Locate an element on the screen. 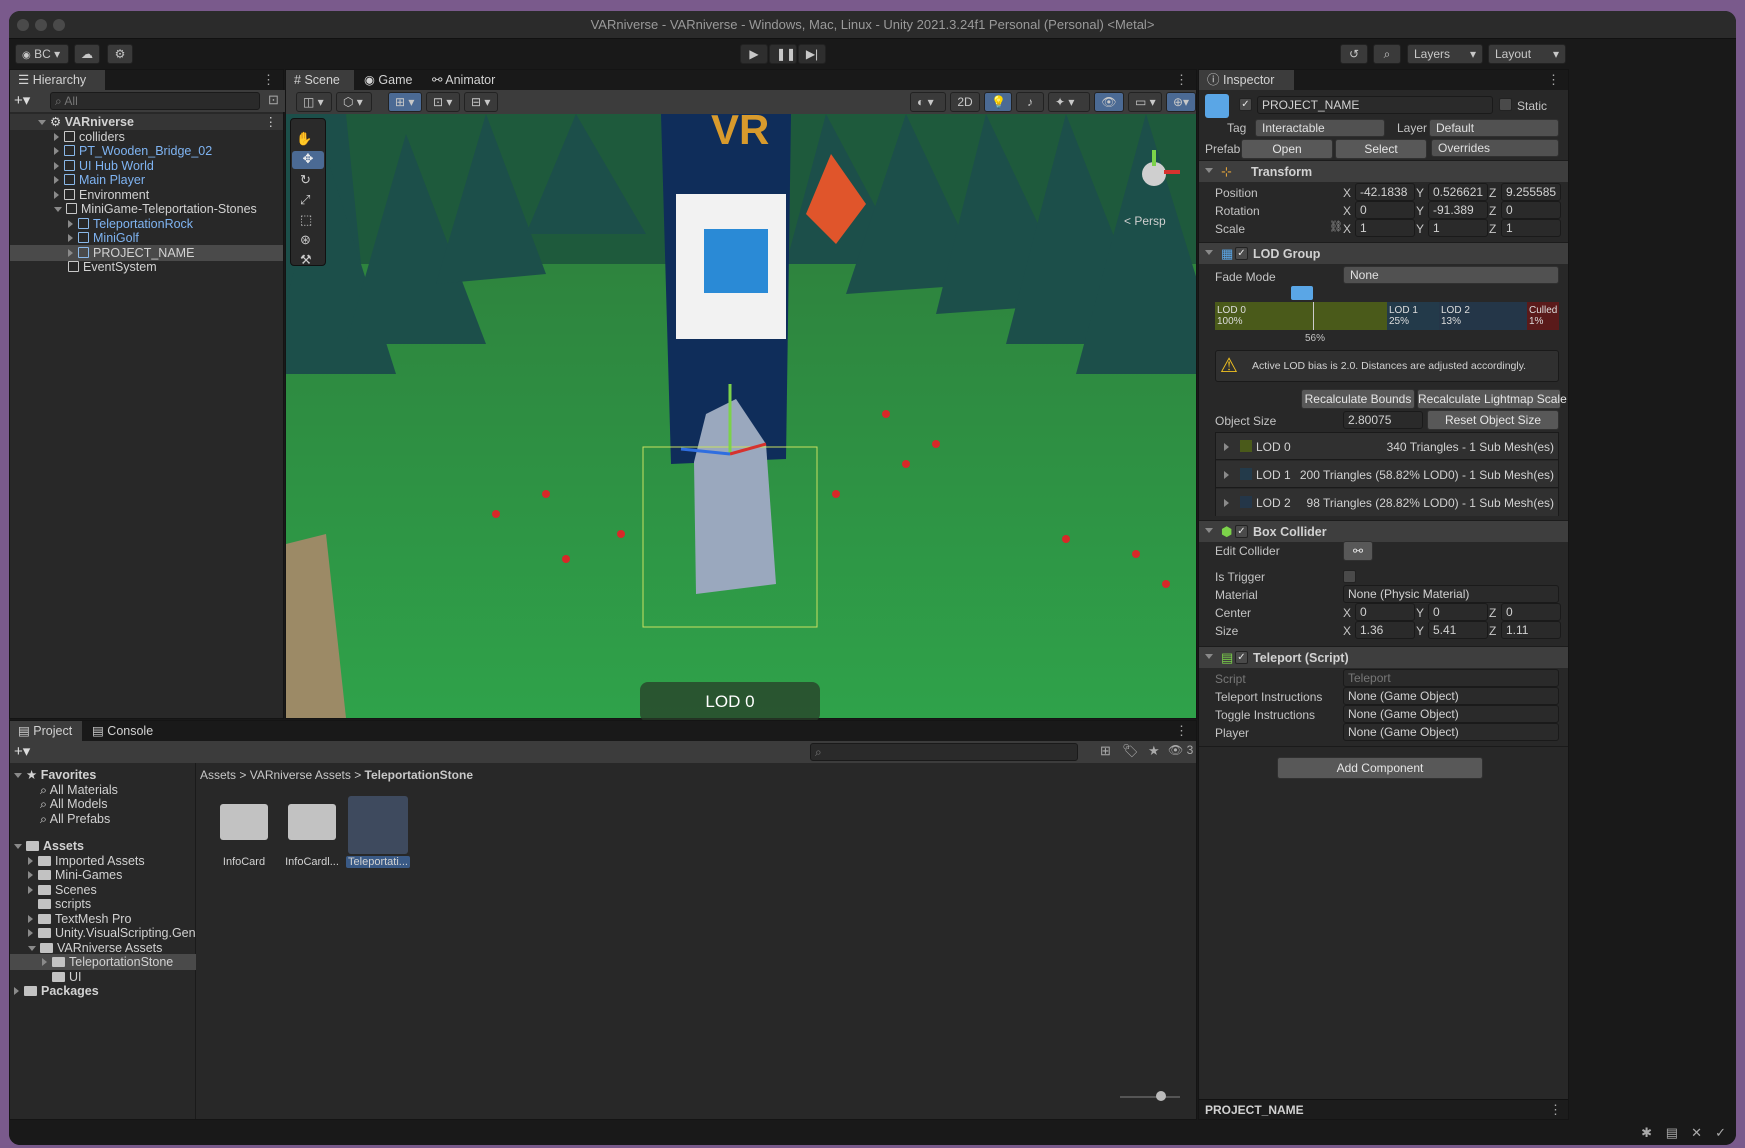 Image resolution: width=1745 pixels, height=1148 pixels. center-z-field: 0 is located at coordinates (1531, 612).